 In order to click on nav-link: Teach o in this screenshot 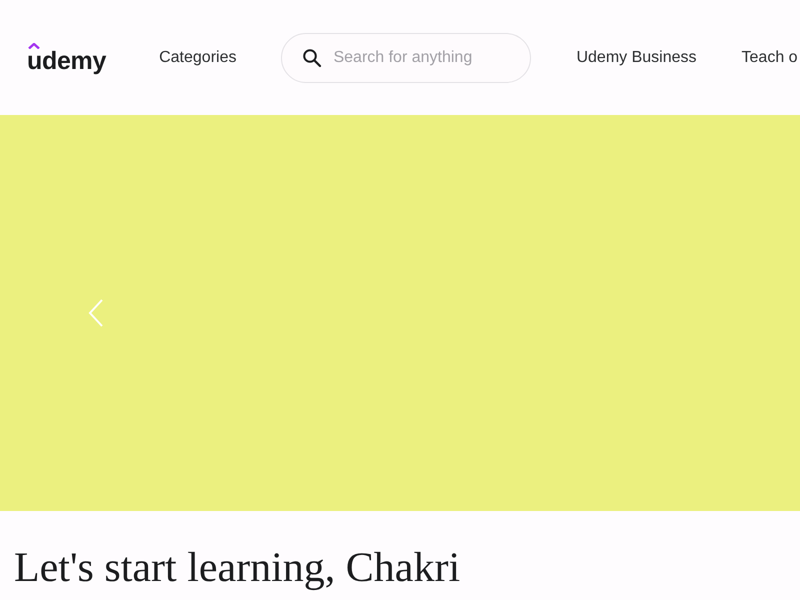, I will do `click(770, 57)`.